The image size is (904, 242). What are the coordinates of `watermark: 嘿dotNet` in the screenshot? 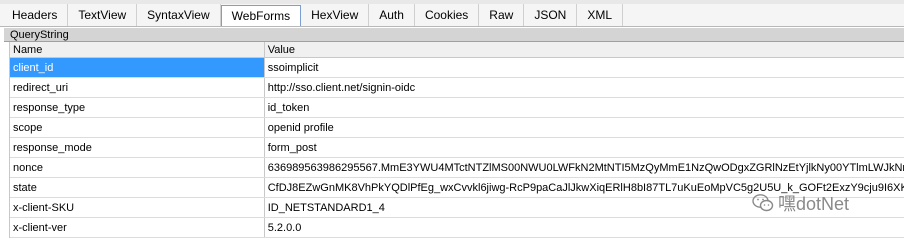 It's located at (800, 203).